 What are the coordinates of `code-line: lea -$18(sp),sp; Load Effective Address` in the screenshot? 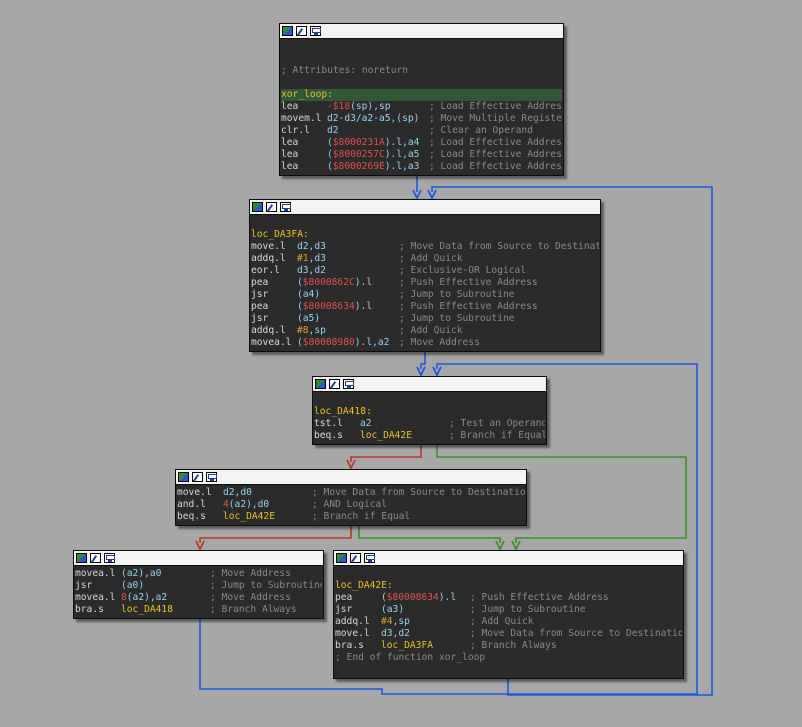 It's located at (421, 107).